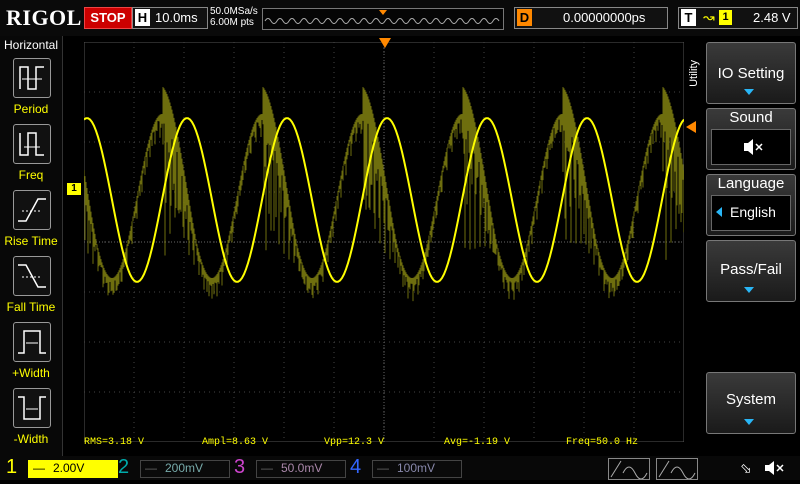  What do you see at coordinates (738, 18) in the screenshot?
I see `trigger-settings: T ↝ 1 2.48 V` at bounding box center [738, 18].